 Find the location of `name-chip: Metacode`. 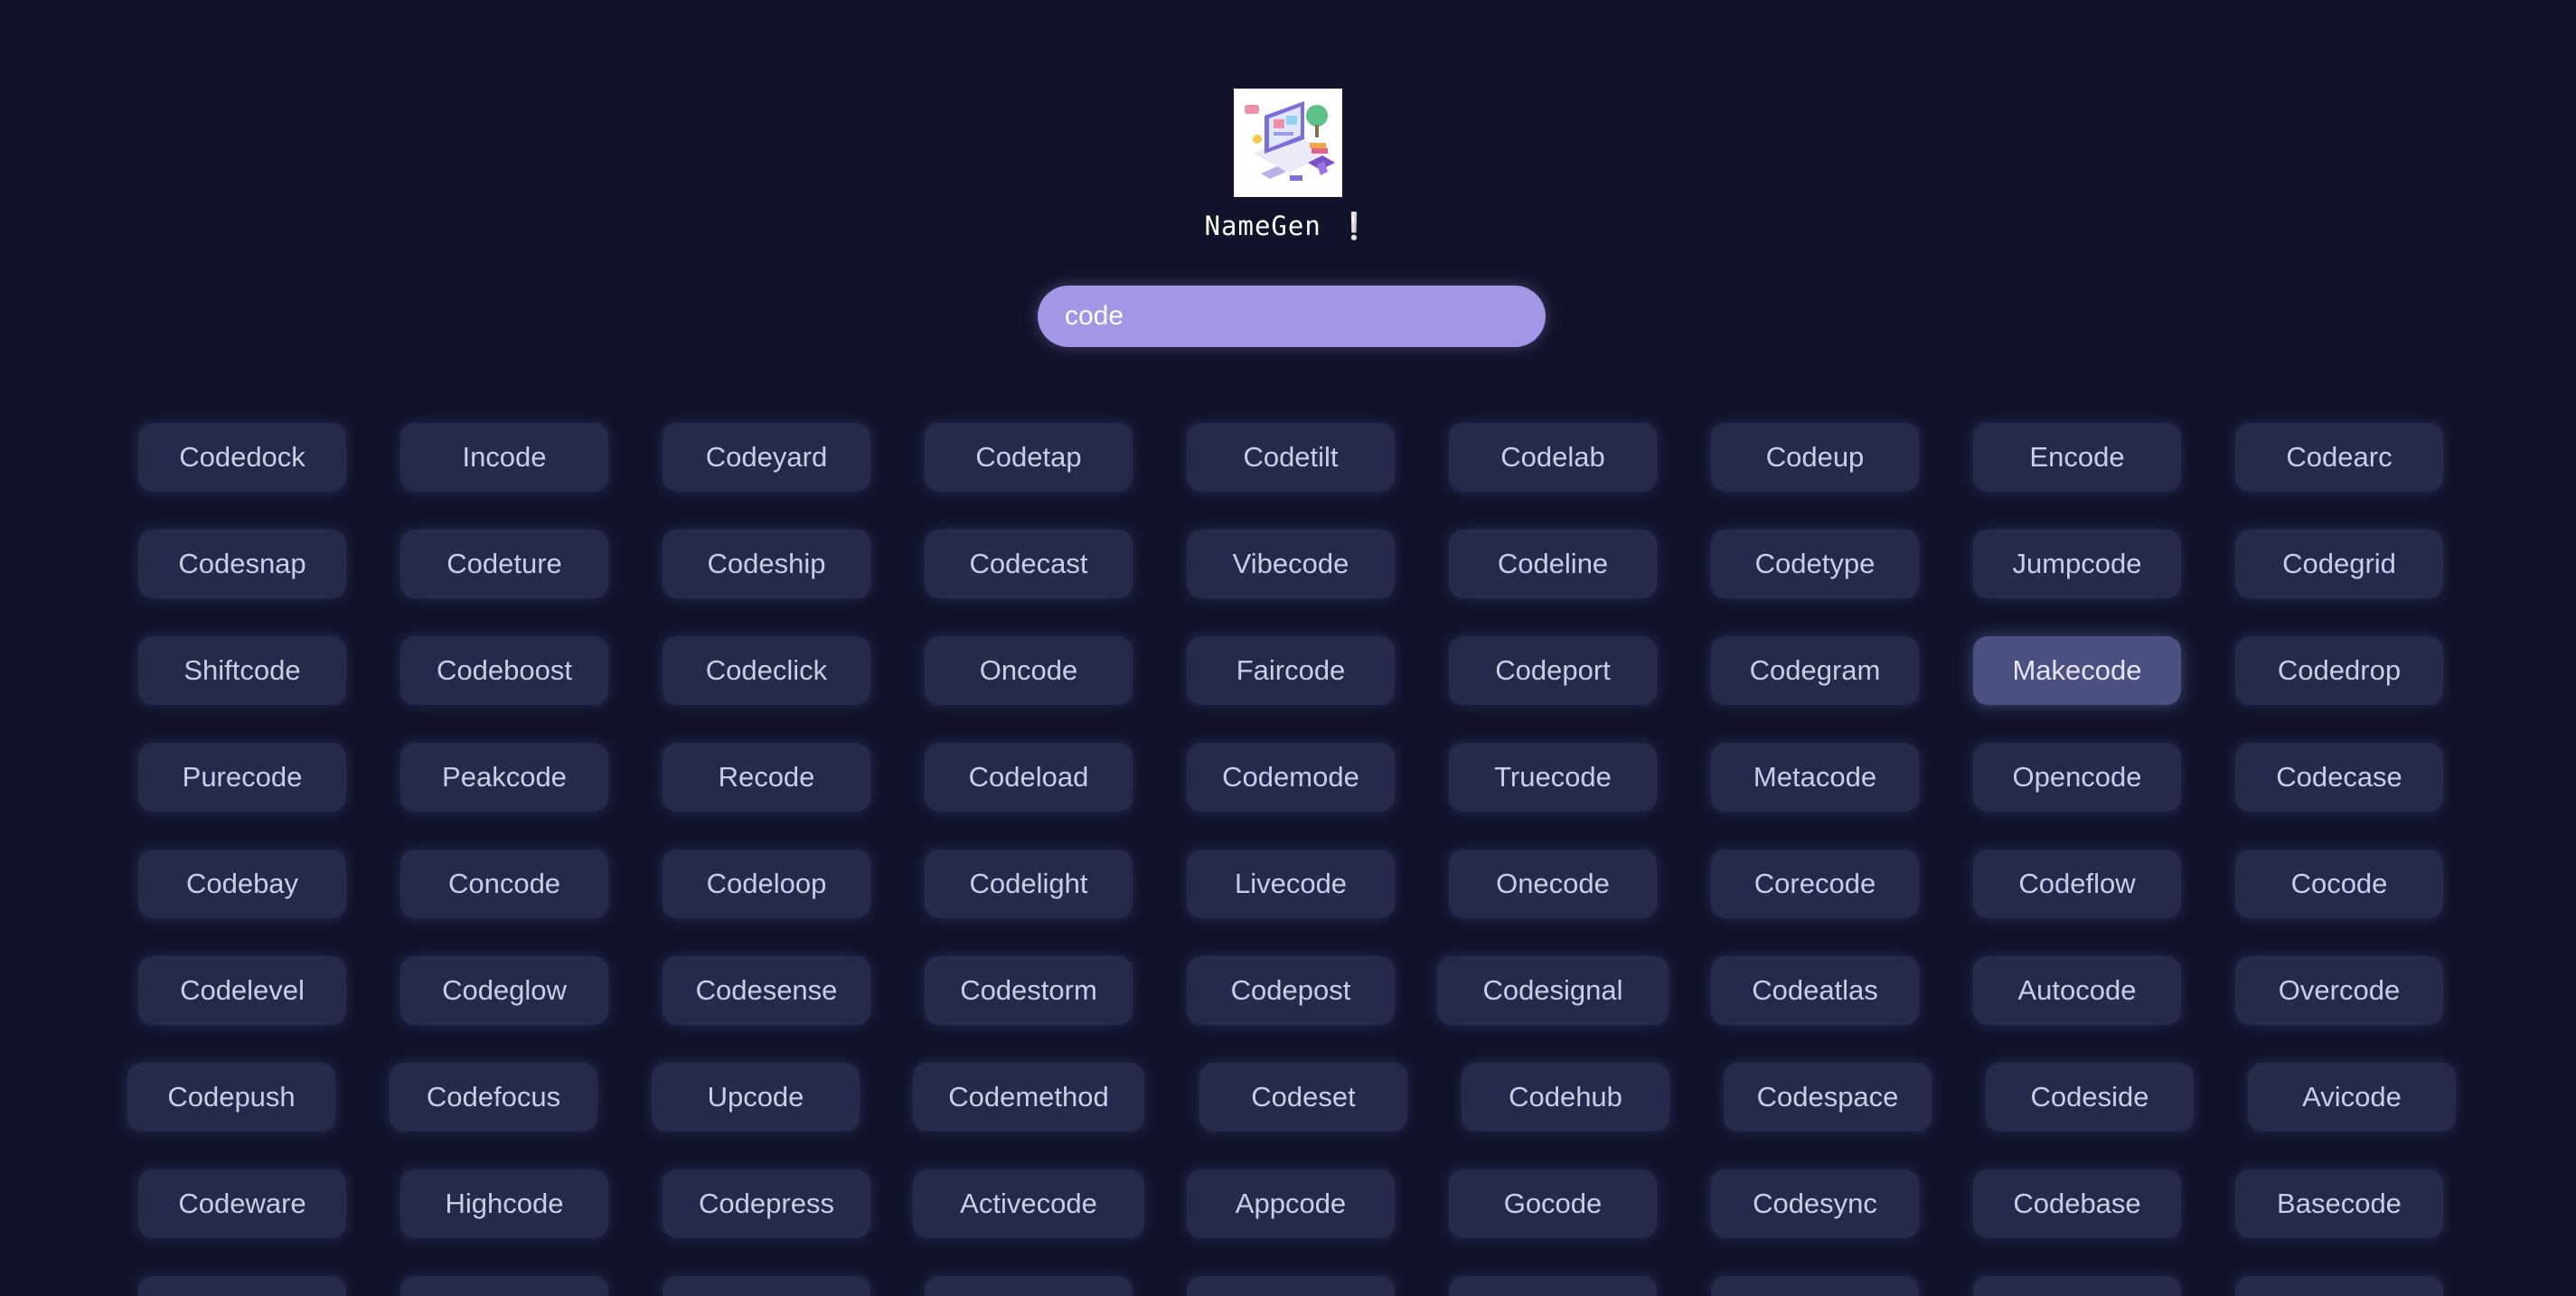

name-chip: Metacode is located at coordinates (1815, 777).